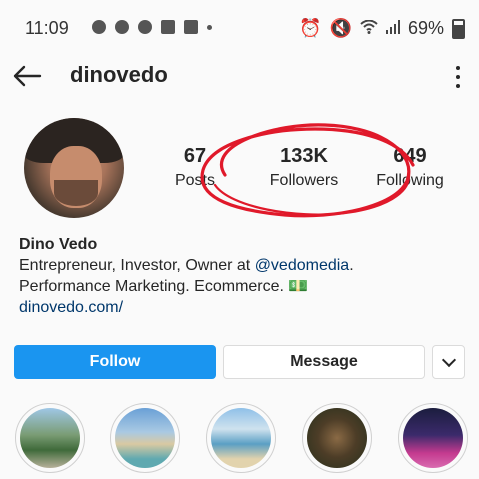 The width and height of the screenshot is (479, 479). What do you see at coordinates (302, 265) in the screenshot?
I see `mention-link: @vedomedia` at bounding box center [302, 265].